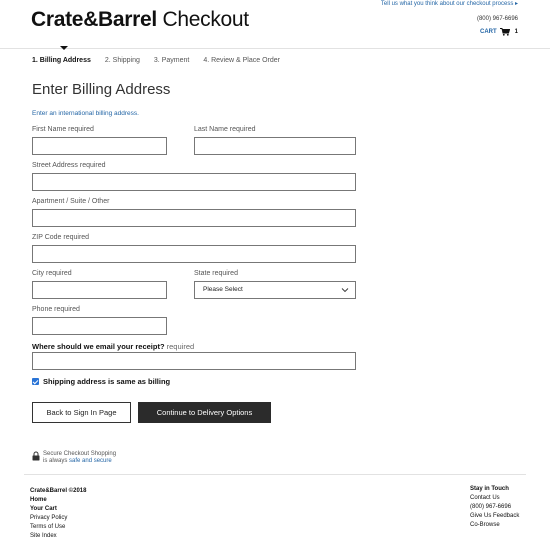 The height and width of the screenshot is (550, 550). I want to click on state-label: State required, so click(216, 273).